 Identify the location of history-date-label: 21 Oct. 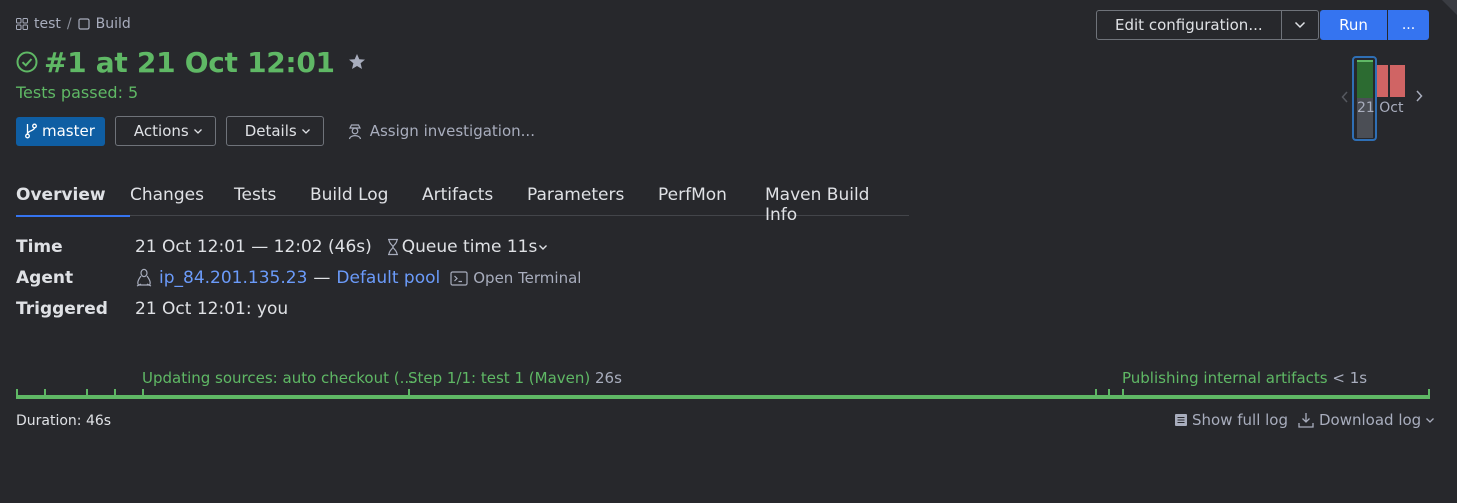
(1380, 108).